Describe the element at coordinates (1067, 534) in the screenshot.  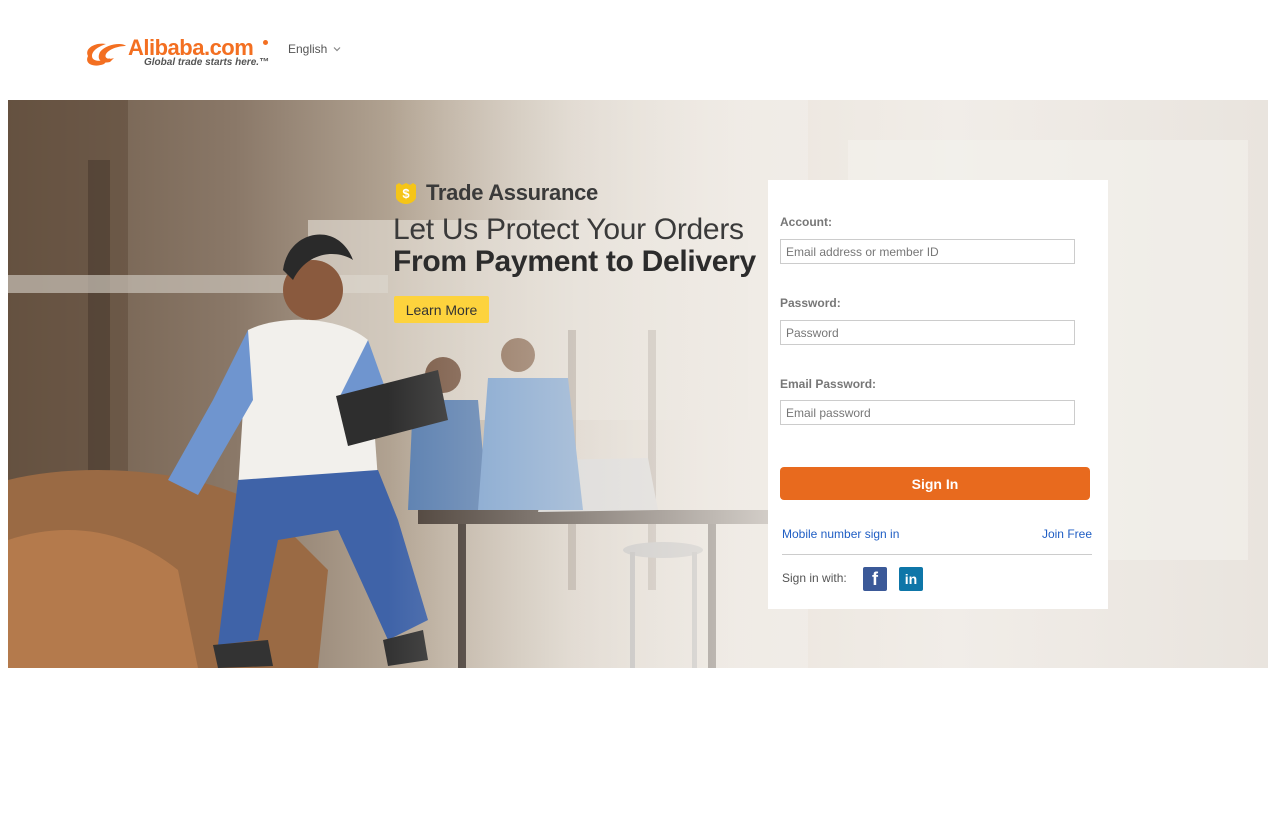
I see `join-free-link: Join Free` at that location.